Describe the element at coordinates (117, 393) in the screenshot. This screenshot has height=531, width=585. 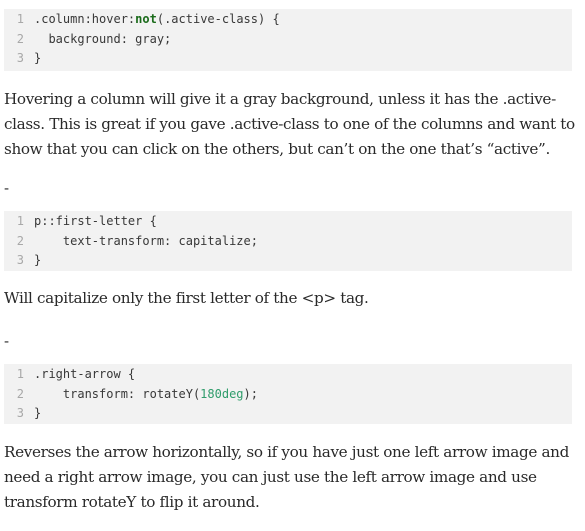
I see `code-token: transform: rotateY(` at that location.